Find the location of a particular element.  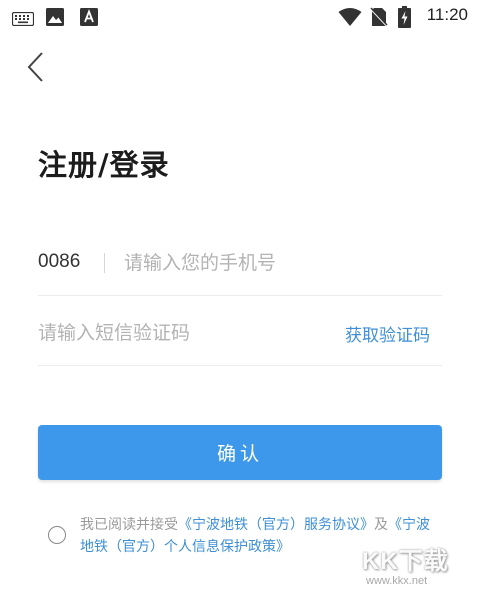

clock: 11:20 is located at coordinates (447, 14).